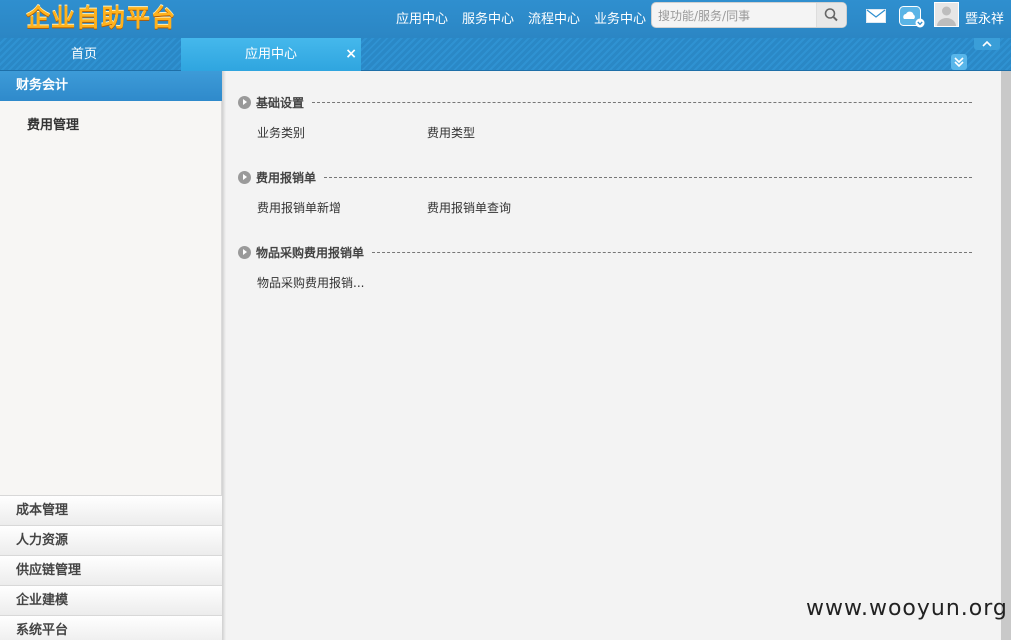 Image resolution: width=1011 pixels, height=640 pixels. Describe the element at coordinates (521, 17) in the screenshot. I see `top-nav: 应用中心 服务中心 流程中心 业务中心` at that location.